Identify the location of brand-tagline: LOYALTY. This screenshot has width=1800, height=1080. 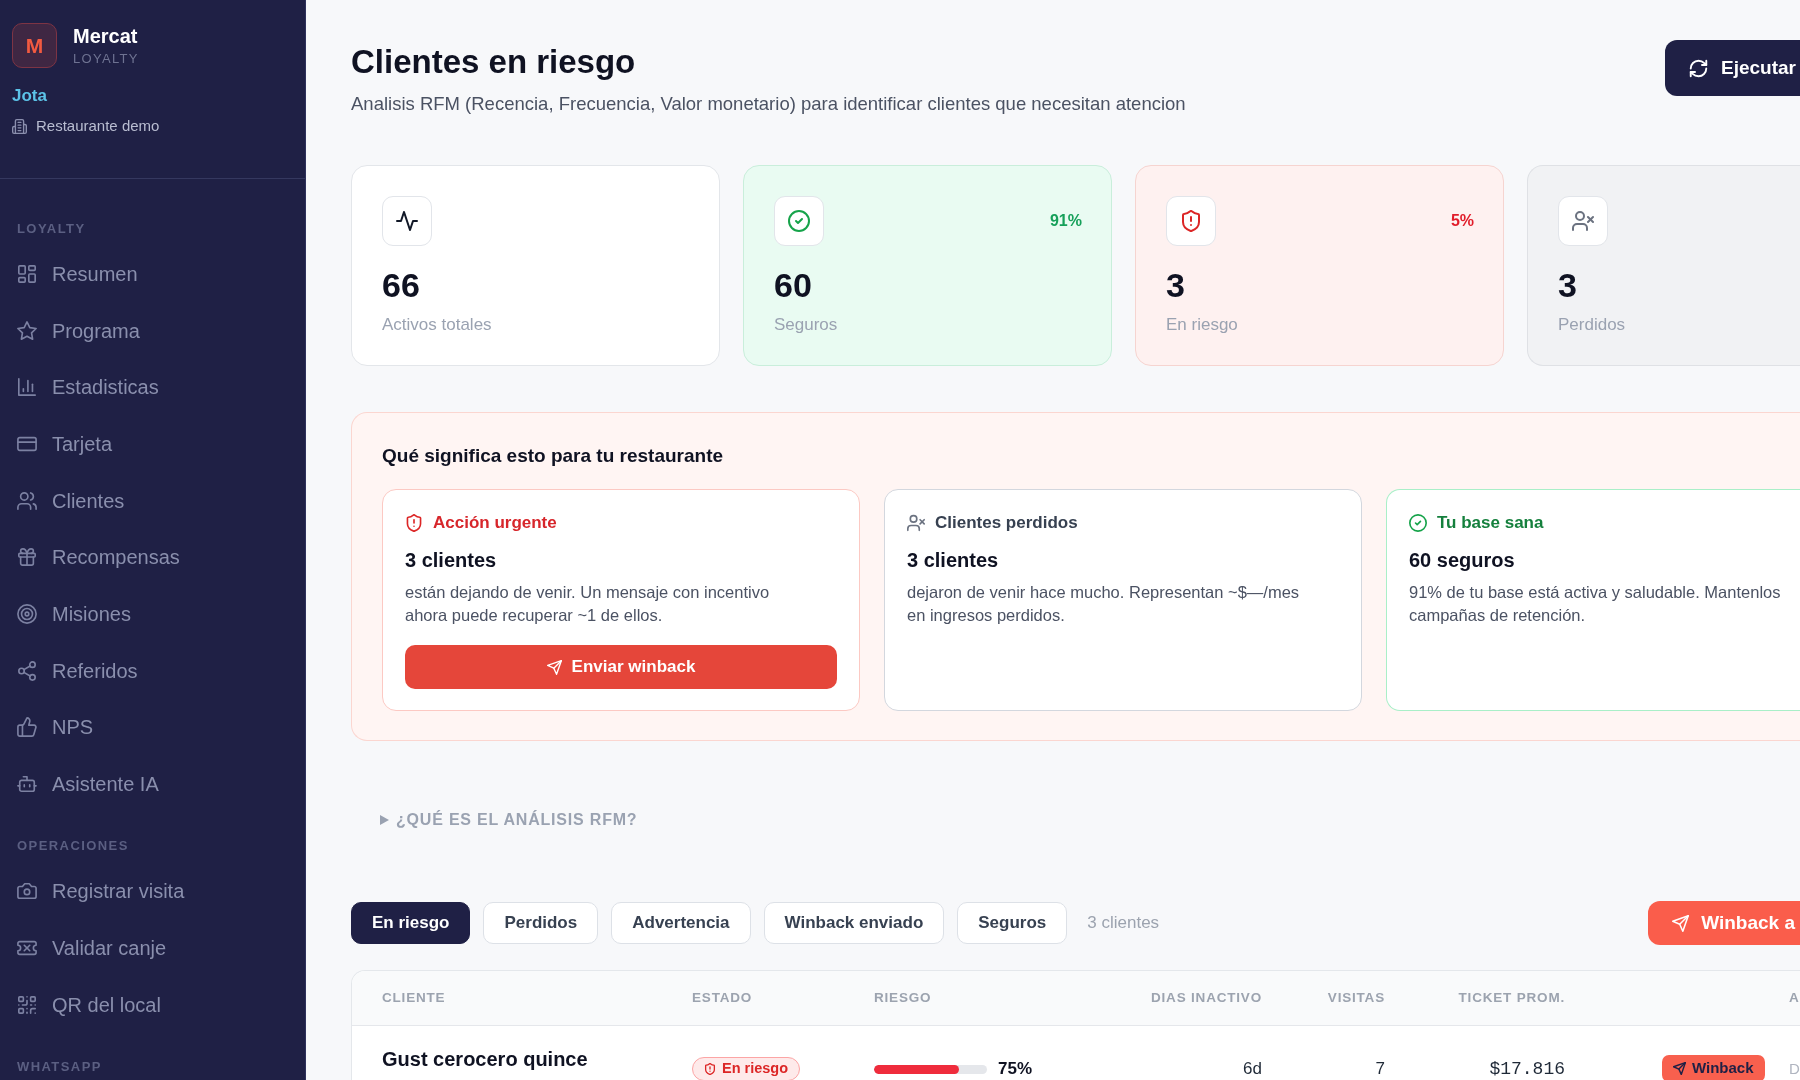
(106, 59).